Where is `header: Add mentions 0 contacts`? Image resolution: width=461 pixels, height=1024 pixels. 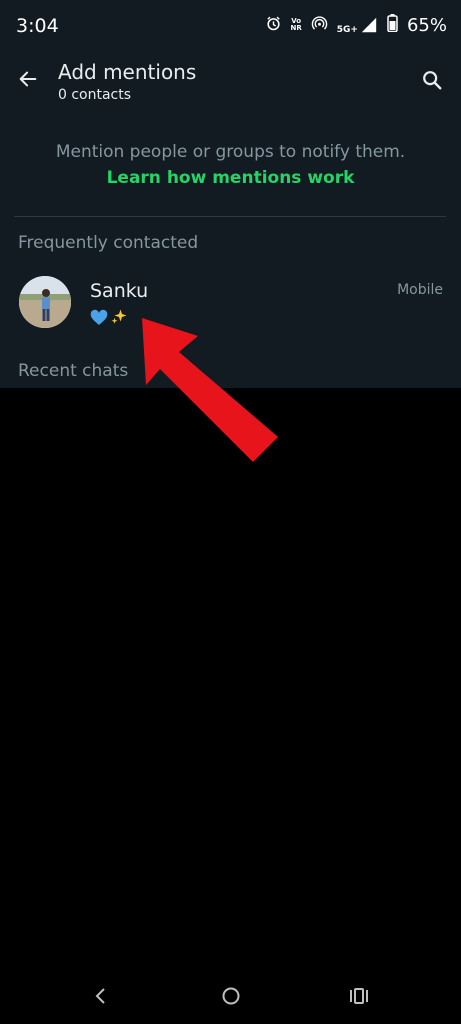 header: Add mentions 0 contacts is located at coordinates (230, 83).